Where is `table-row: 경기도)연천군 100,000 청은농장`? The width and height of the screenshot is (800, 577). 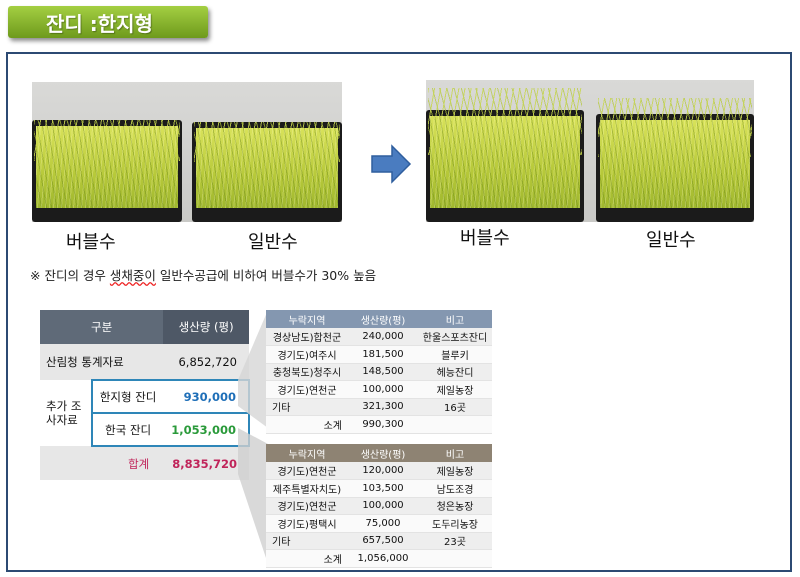
table-row: 경기도)연천군 100,000 청은농장 is located at coordinates (379, 506).